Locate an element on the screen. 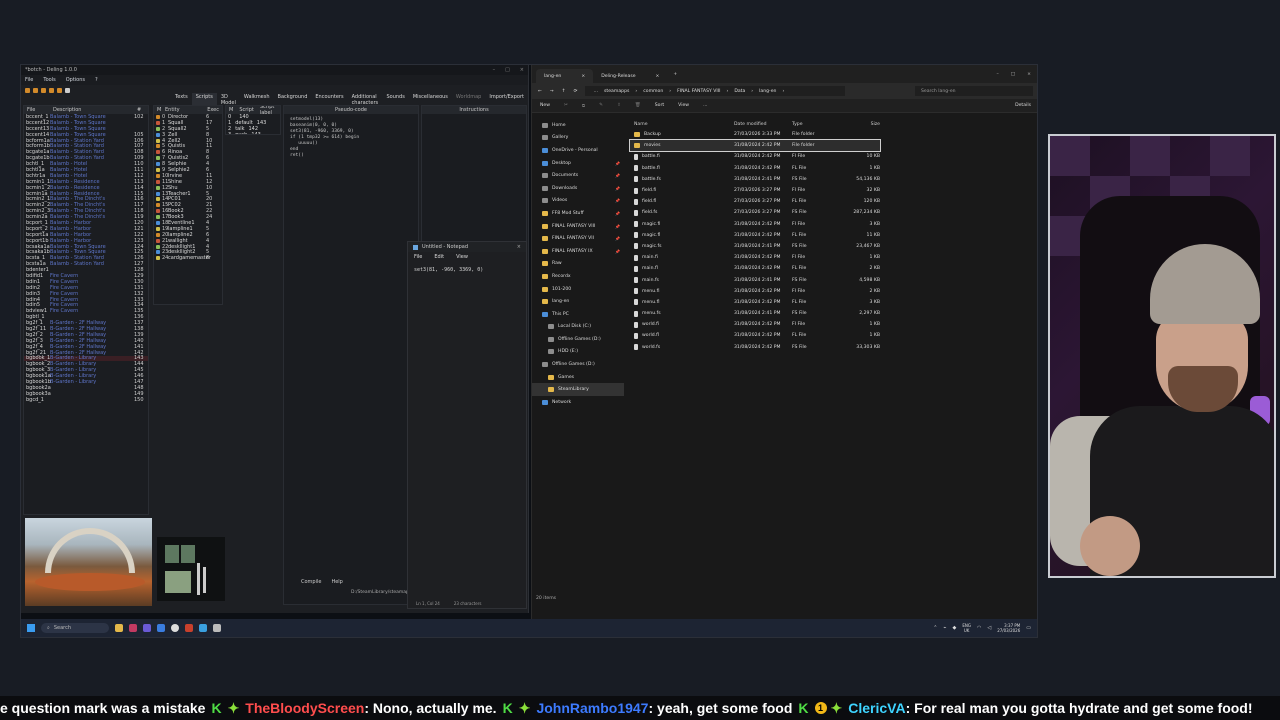 This screenshot has height=720, width=1280. col-number: # is located at coordinates (139, 110).